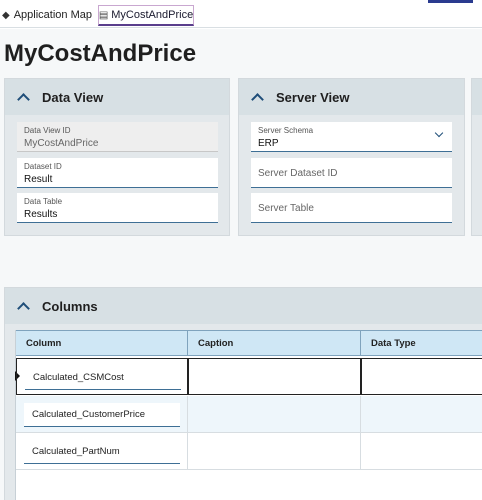 This screenshot has height=500, width=482. I want to click on columns-header: Columns, so click(243, 306).